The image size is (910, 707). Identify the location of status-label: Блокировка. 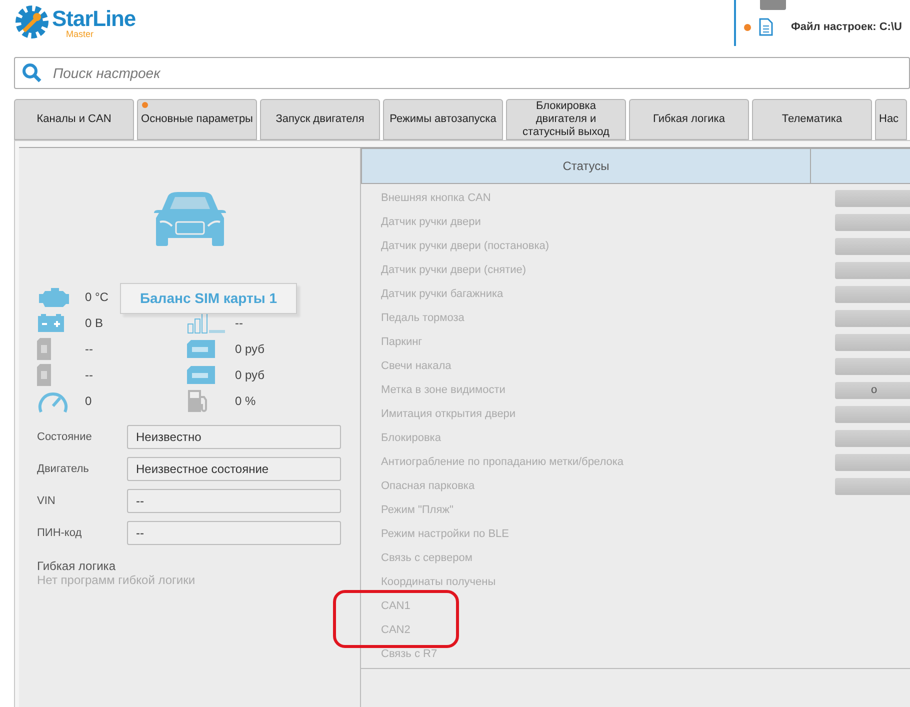
(411, 438).